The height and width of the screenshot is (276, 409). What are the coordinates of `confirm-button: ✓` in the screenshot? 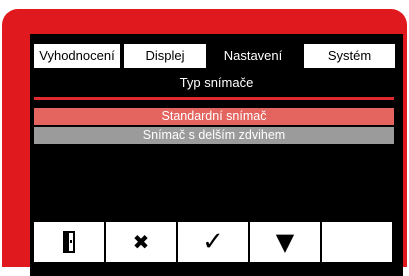 It's located at (213, 242).